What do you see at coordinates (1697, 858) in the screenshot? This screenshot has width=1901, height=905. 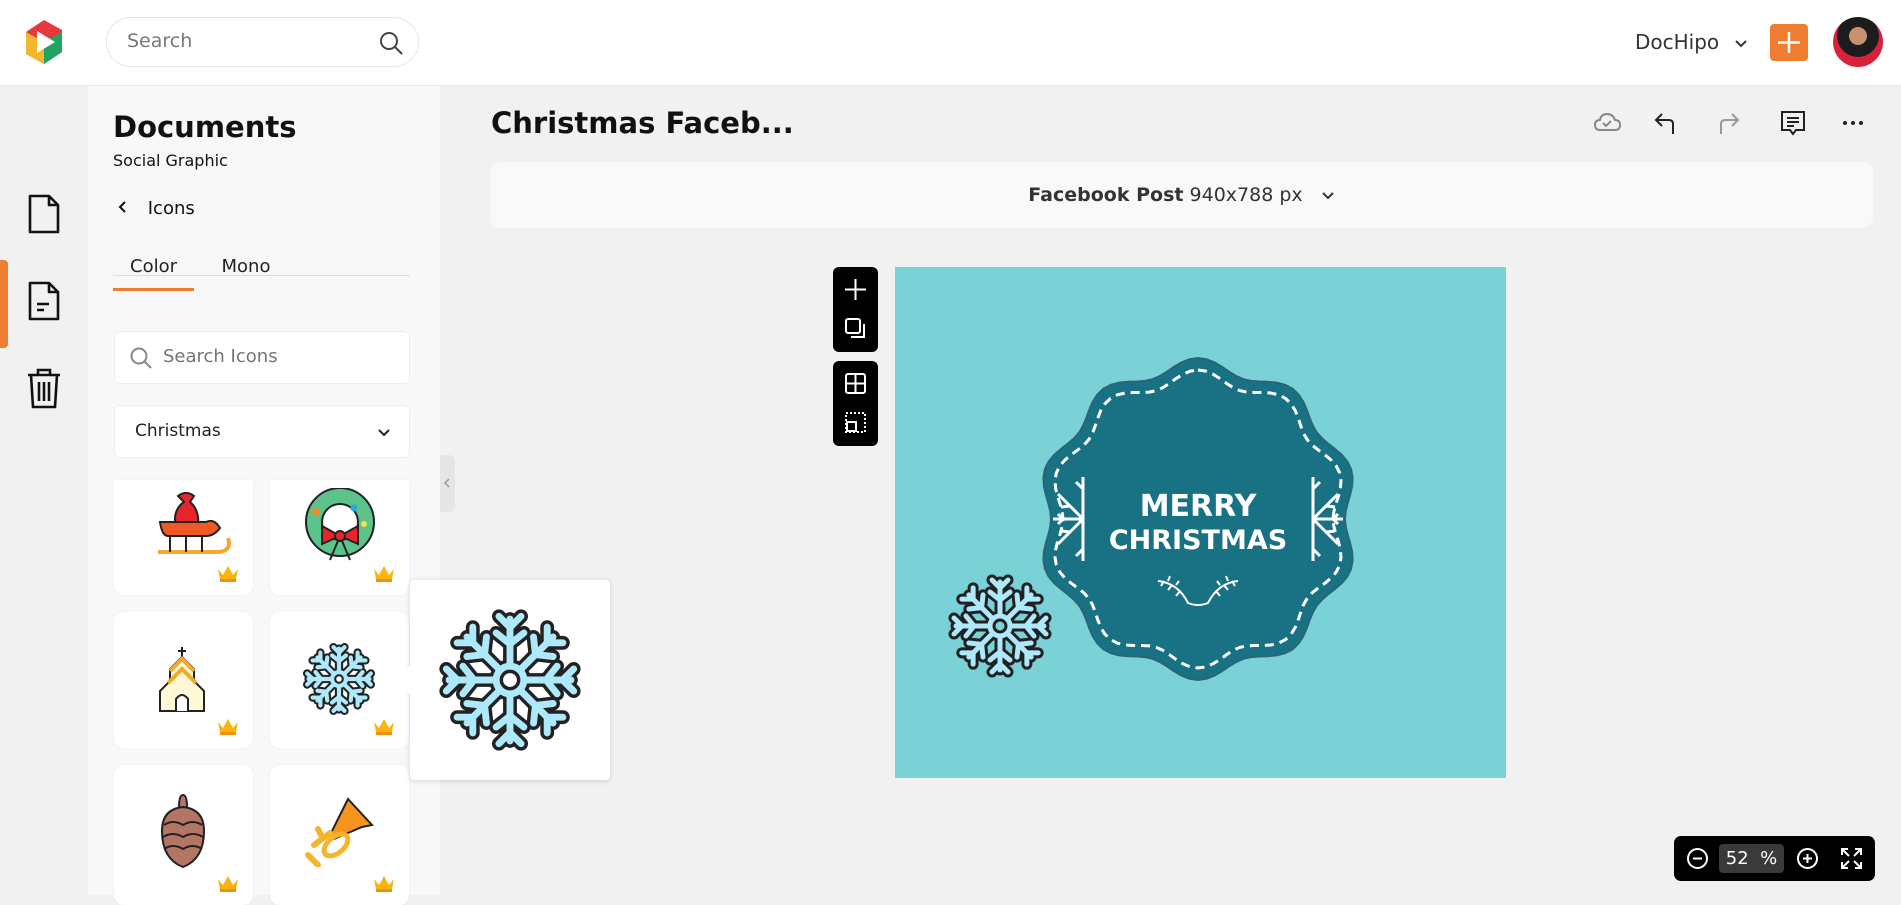 I see `zoom-out-icon` at bounding box center [1697, 858].